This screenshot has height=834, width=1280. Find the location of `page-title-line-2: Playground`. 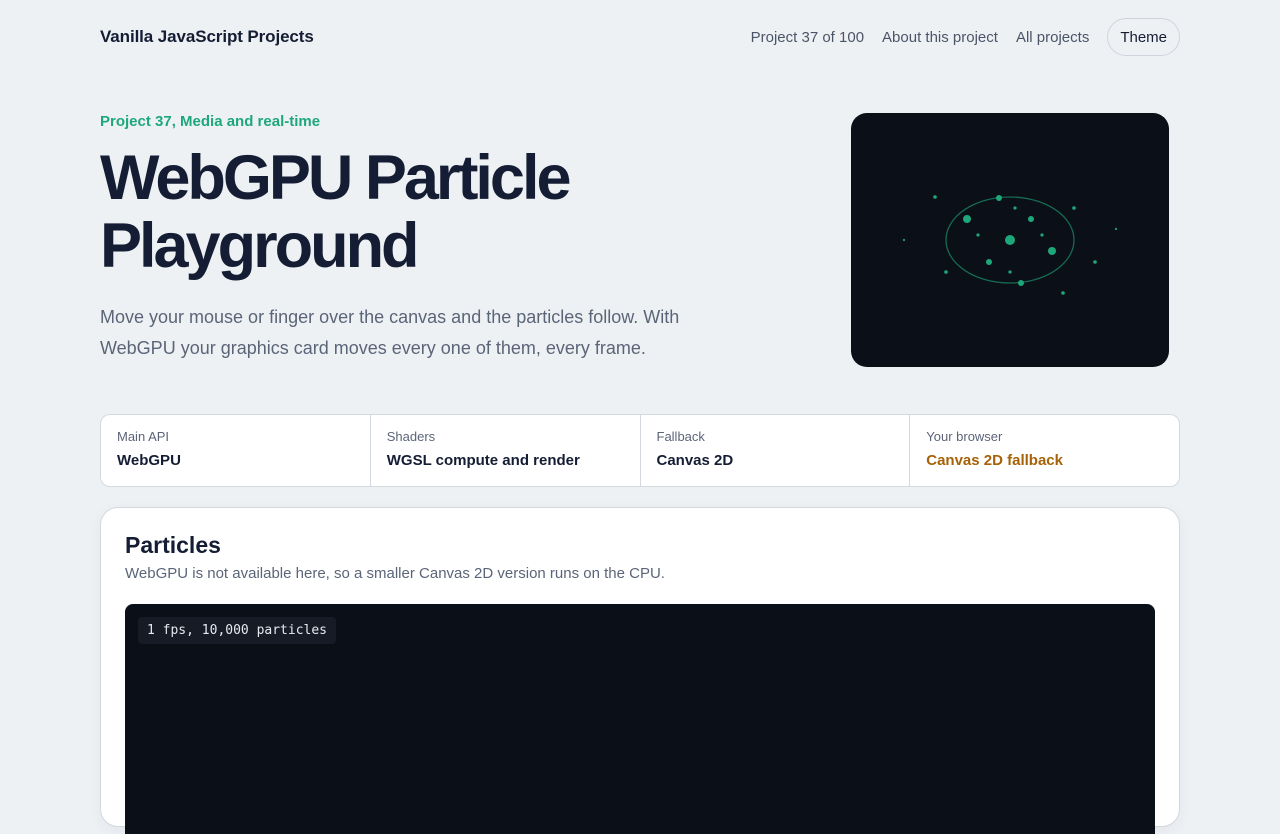

page-title-line-2: Playground is located at coordinates (260, 246).